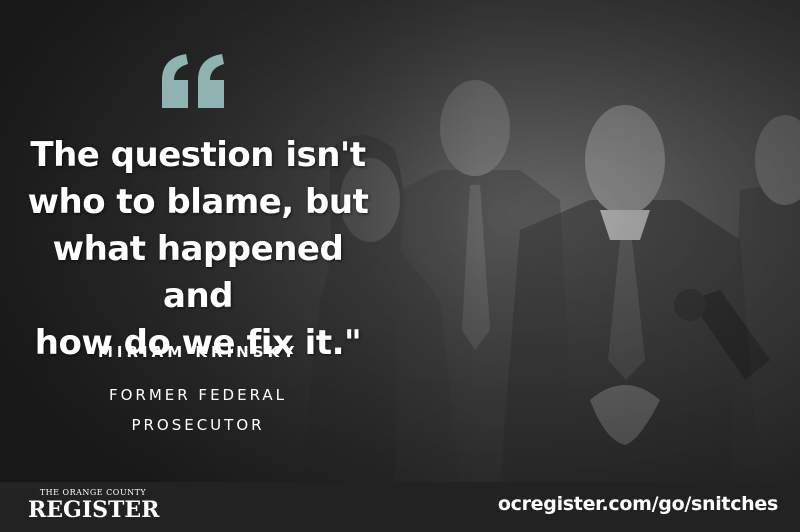 The width and height of the screenshot is (800, 532). What do you see at coordinates (638, 504) in the screenshot?
I see `footer-url-link: ocregister.com/go/snitches` at bounding box center [638, 504].